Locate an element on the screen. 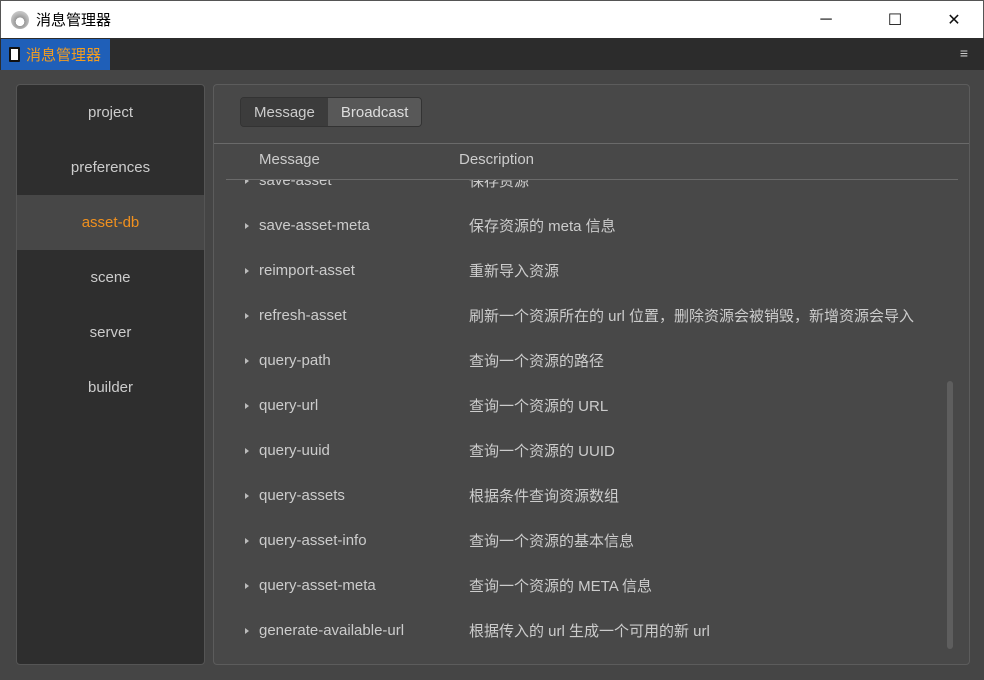 Image resolution: width=984 pixels, height=680 pixels. message-name: query-asset-meta is located at coordinates (317, 585).